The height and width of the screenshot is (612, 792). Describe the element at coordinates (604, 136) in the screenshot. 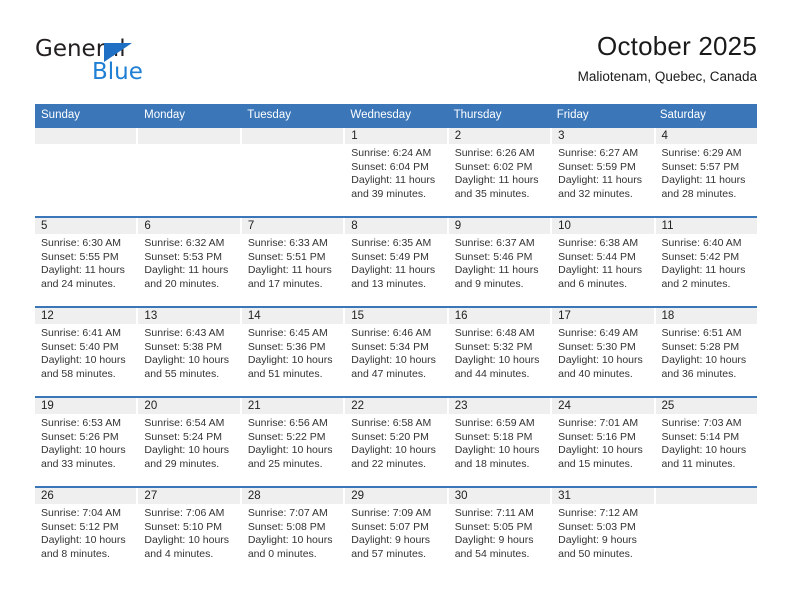

I see `day-number: 3` at that location.